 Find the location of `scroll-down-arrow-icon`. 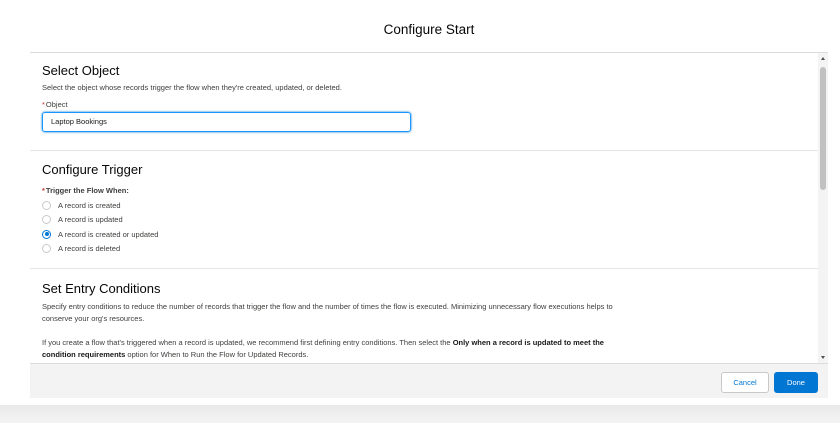

scroll-down-arrow-icon is located at coordinates (823, 357).